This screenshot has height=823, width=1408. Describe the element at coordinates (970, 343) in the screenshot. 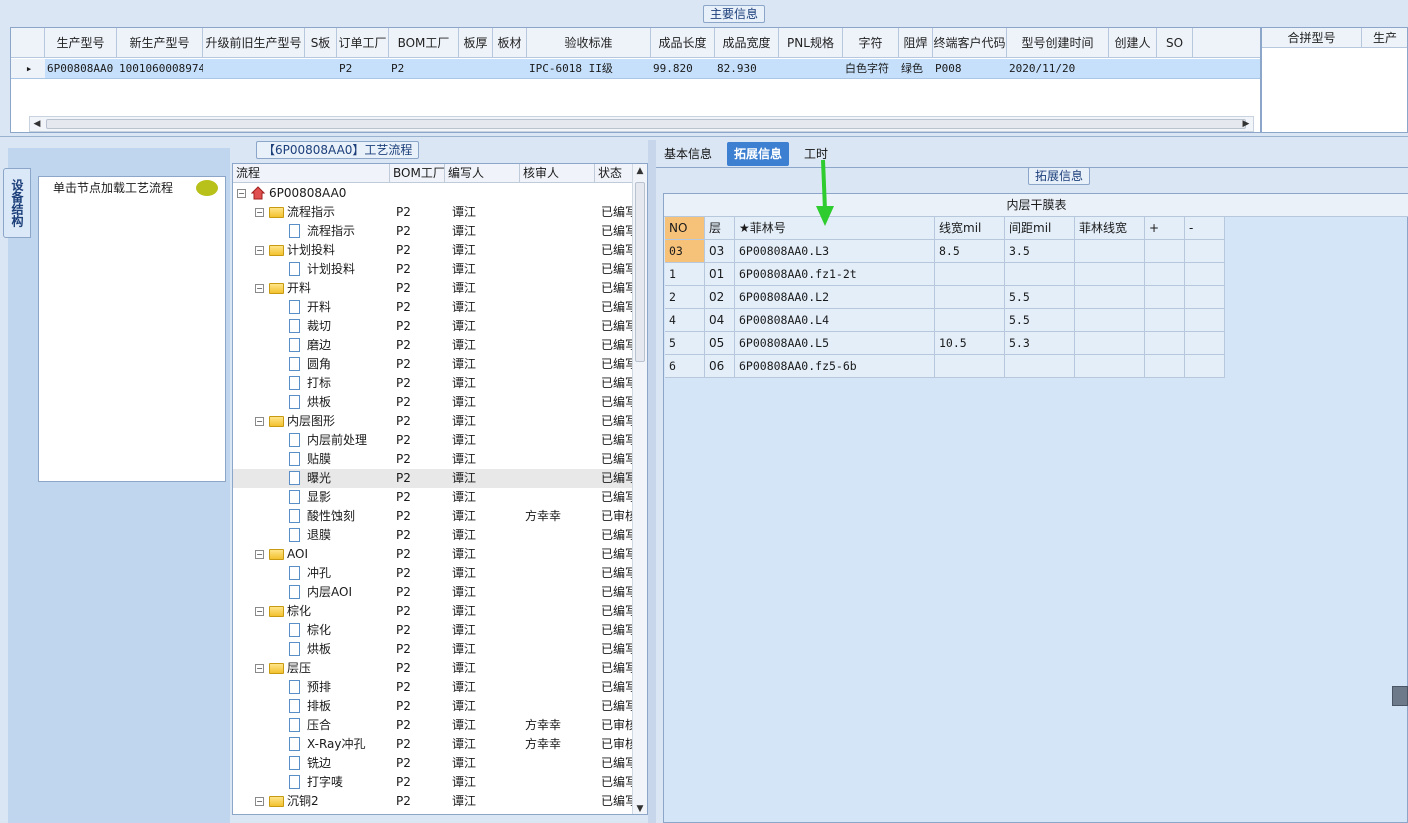

I see `ext-cell: 10.5` at that location.